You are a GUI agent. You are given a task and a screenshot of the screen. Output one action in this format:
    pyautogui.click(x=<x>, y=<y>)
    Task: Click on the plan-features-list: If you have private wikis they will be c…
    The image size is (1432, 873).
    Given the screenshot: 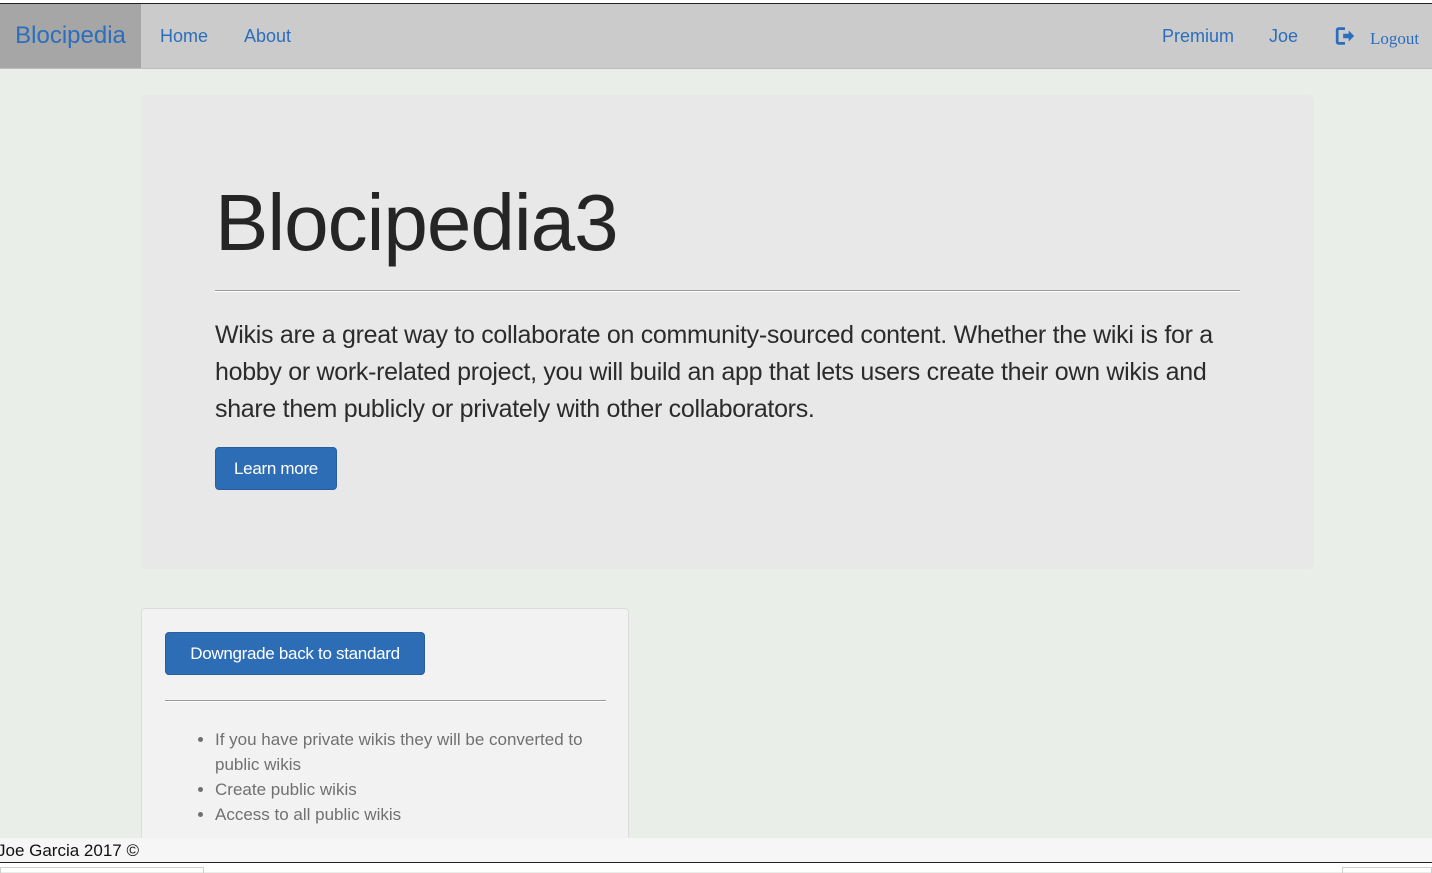 What is the action you would take?
    pyautogui.click(x=415, y=777)
    